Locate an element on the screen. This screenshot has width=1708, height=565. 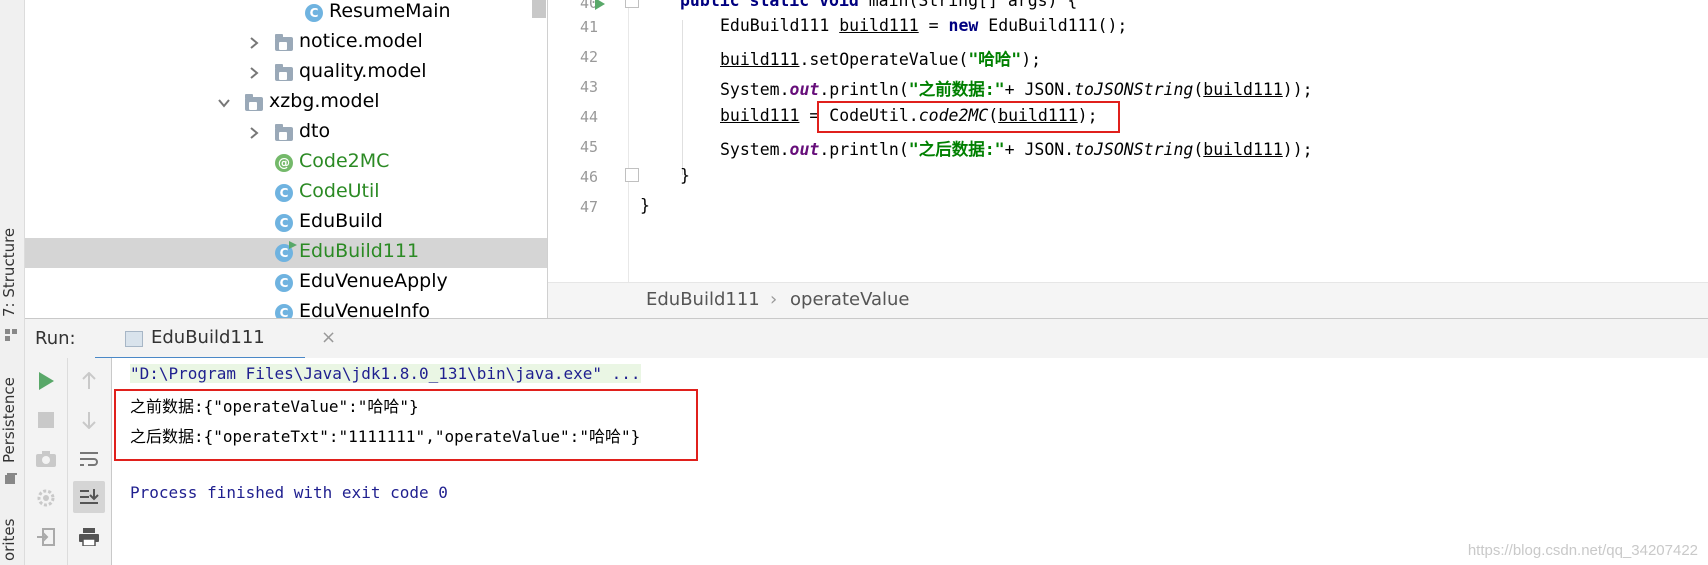
print-icon is located at coordinates (89, 537).